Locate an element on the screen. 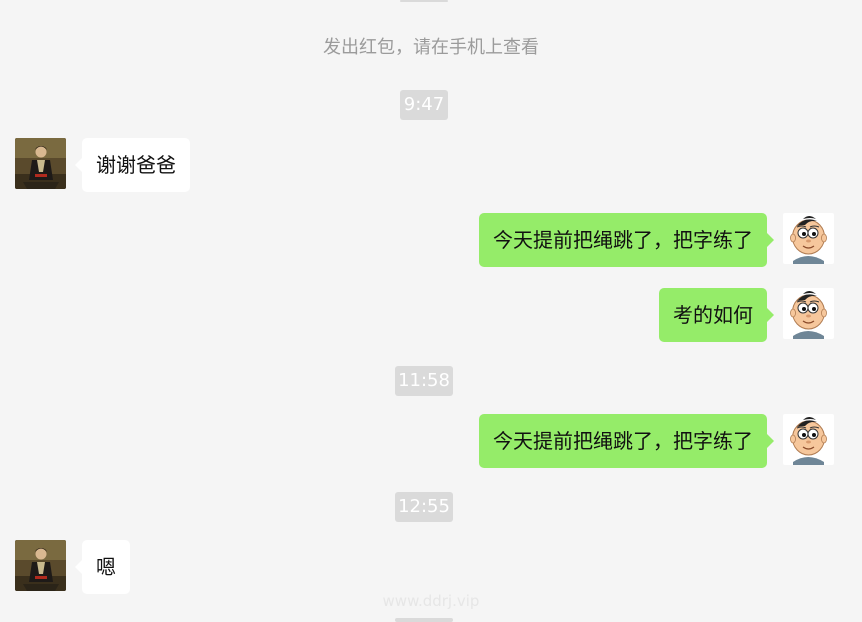 Image resolution: width=862 pixels, height=622 pixels. time-badge: 9:47 is located at coordinates (424, 105).